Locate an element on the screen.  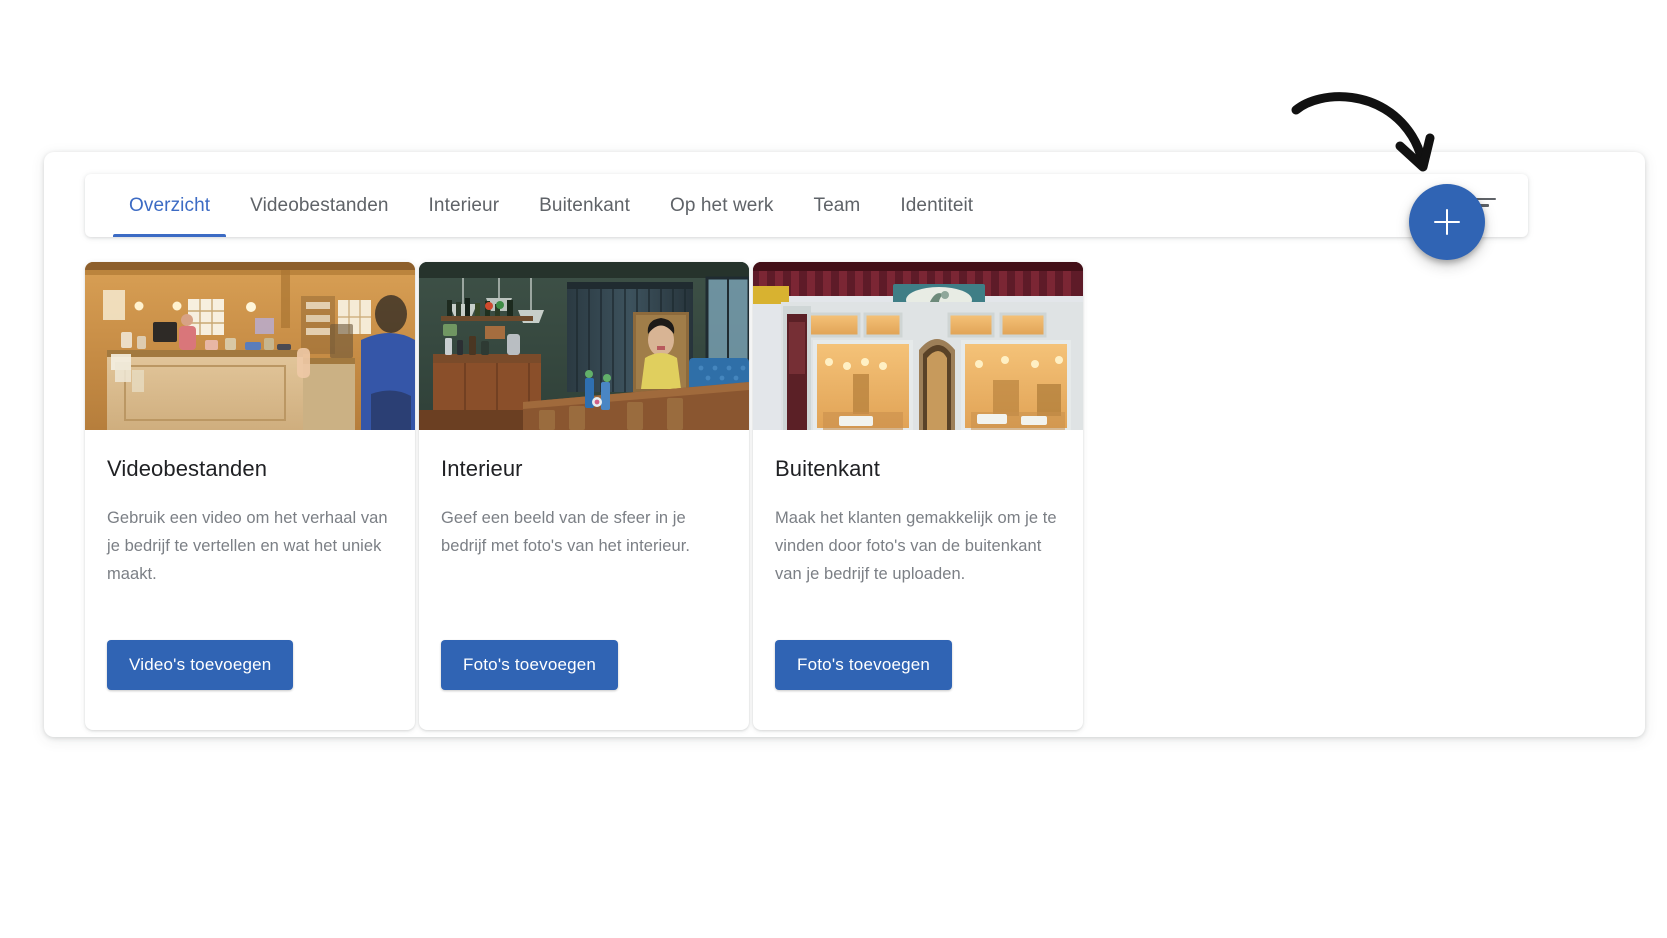
restaurant-interior-photo is located at coordinates (584, 346).